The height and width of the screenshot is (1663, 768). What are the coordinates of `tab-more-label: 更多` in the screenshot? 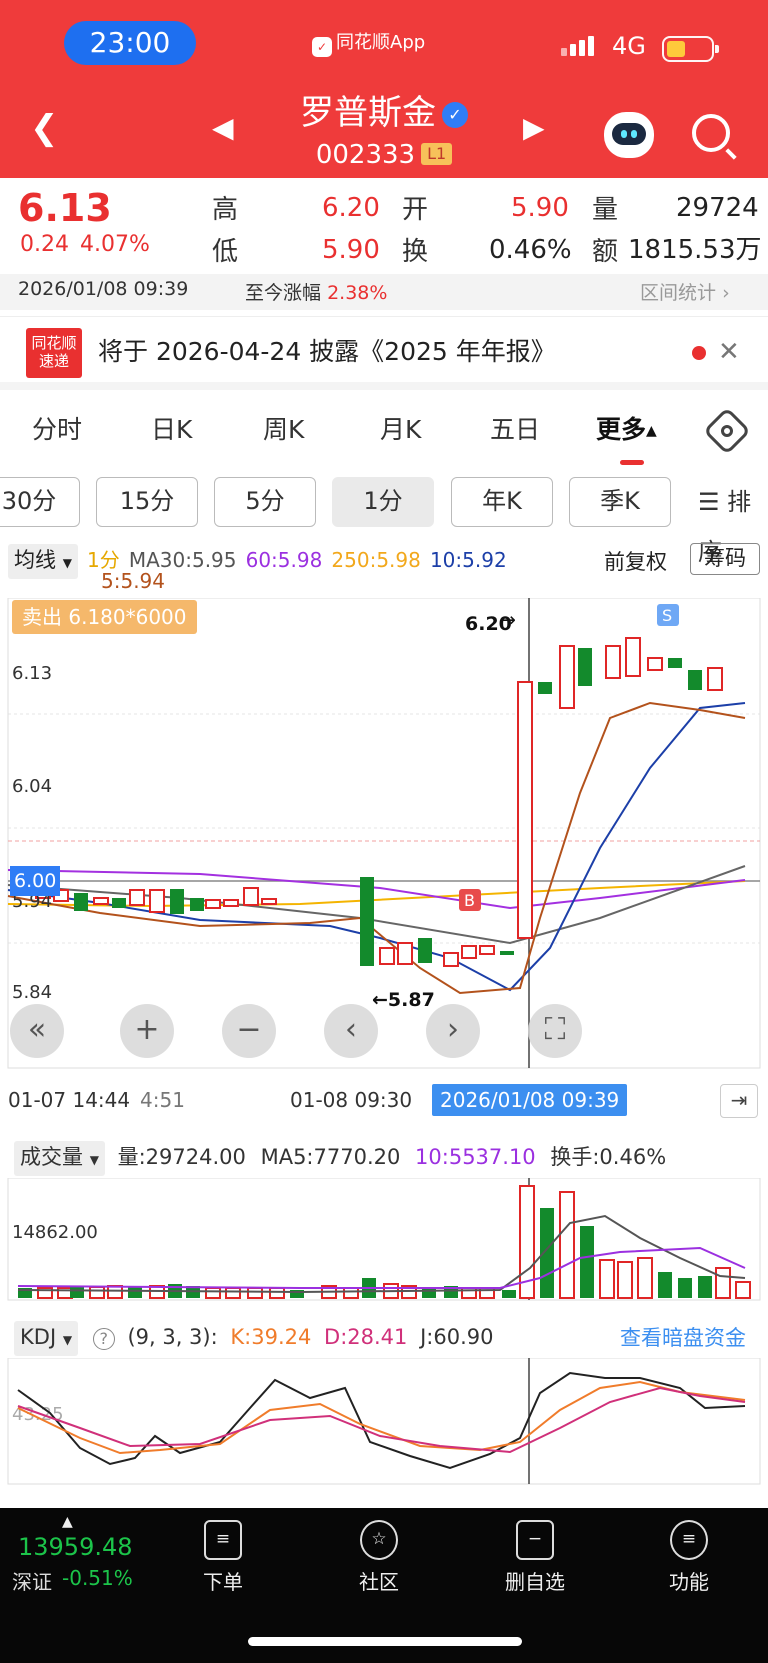 It's located at (621, 429).